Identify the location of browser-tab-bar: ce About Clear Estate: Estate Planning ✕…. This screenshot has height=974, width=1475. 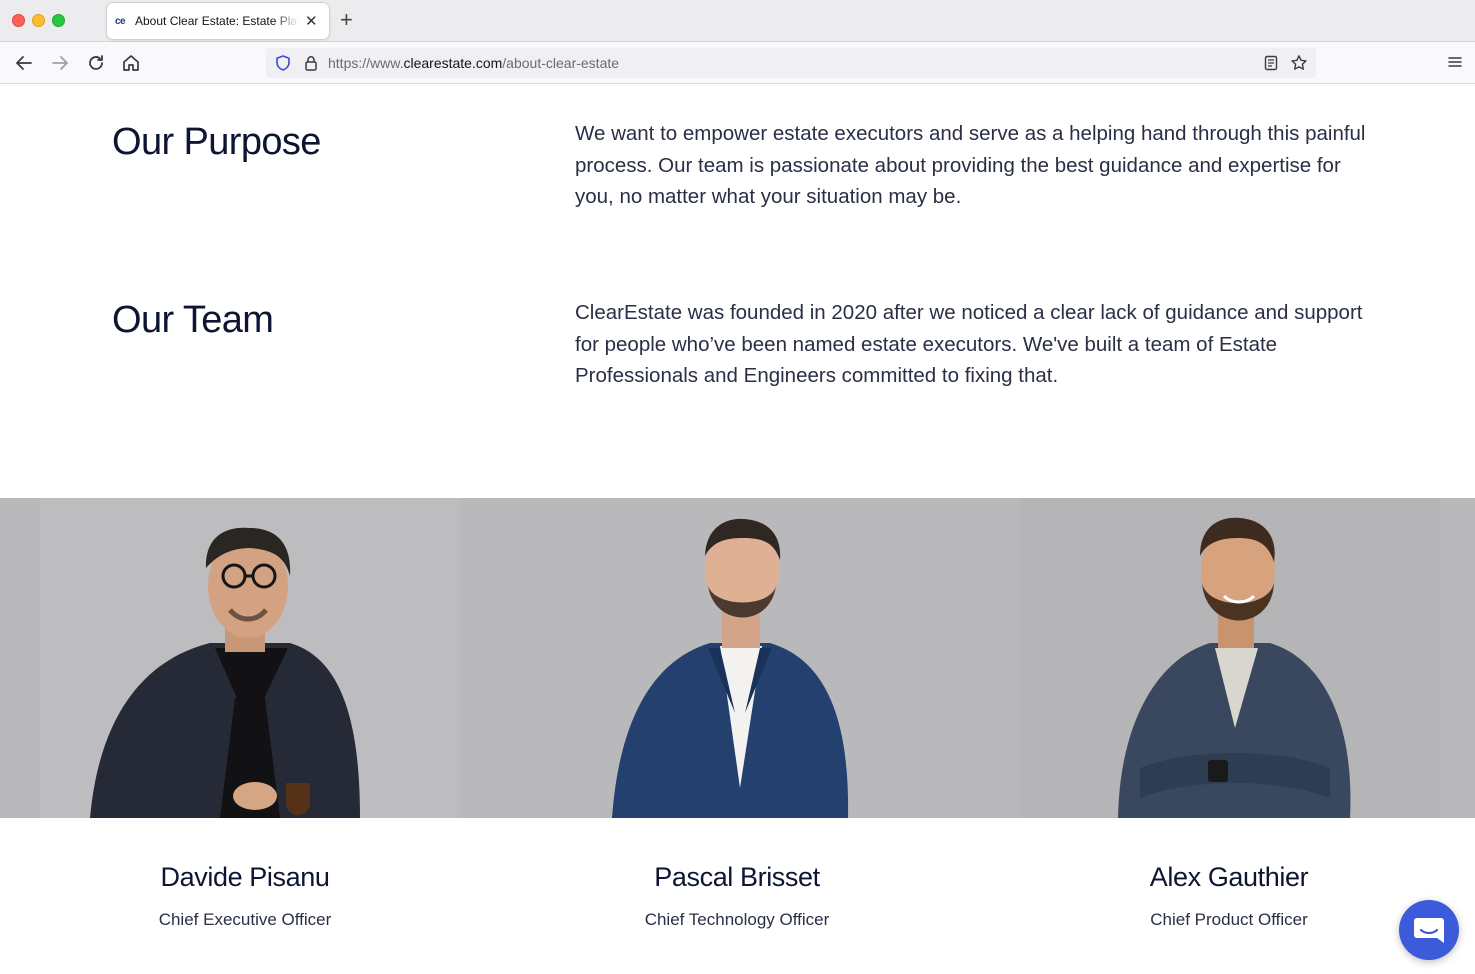
(737, 21).